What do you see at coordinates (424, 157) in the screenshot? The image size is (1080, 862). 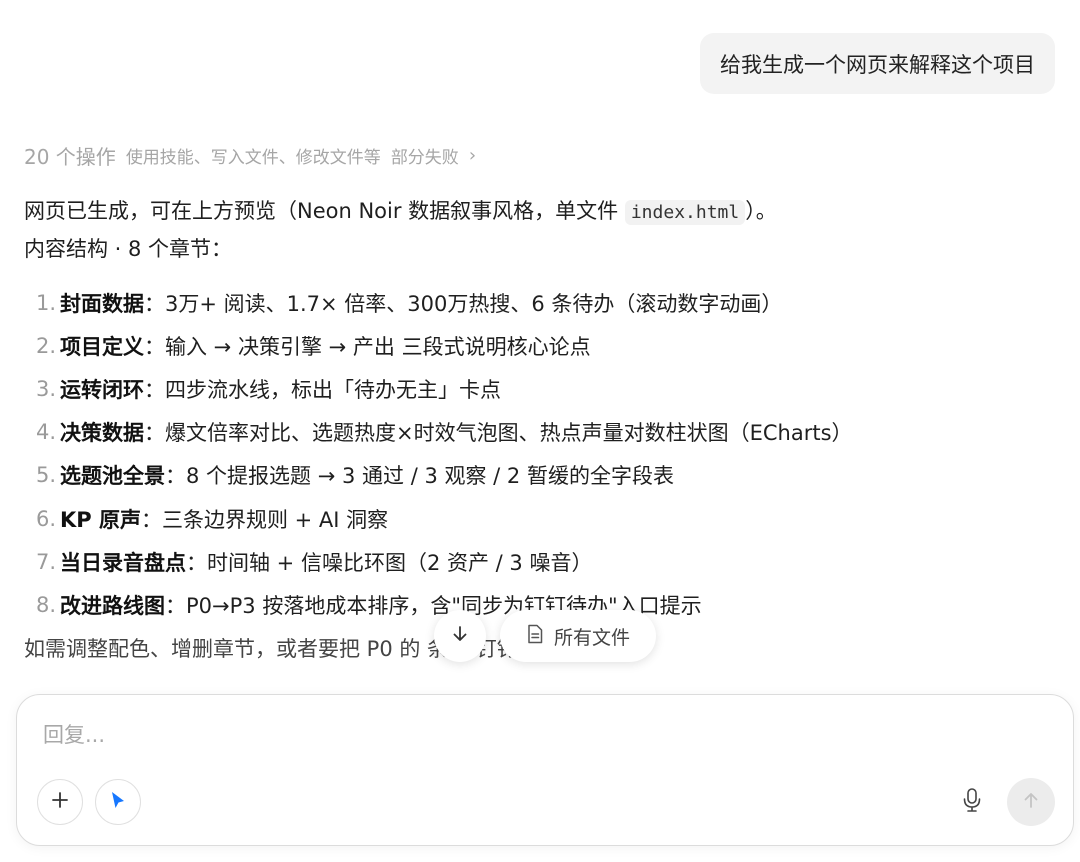 I see `operations-status: 部分失败` at bounding box center [424, 157].